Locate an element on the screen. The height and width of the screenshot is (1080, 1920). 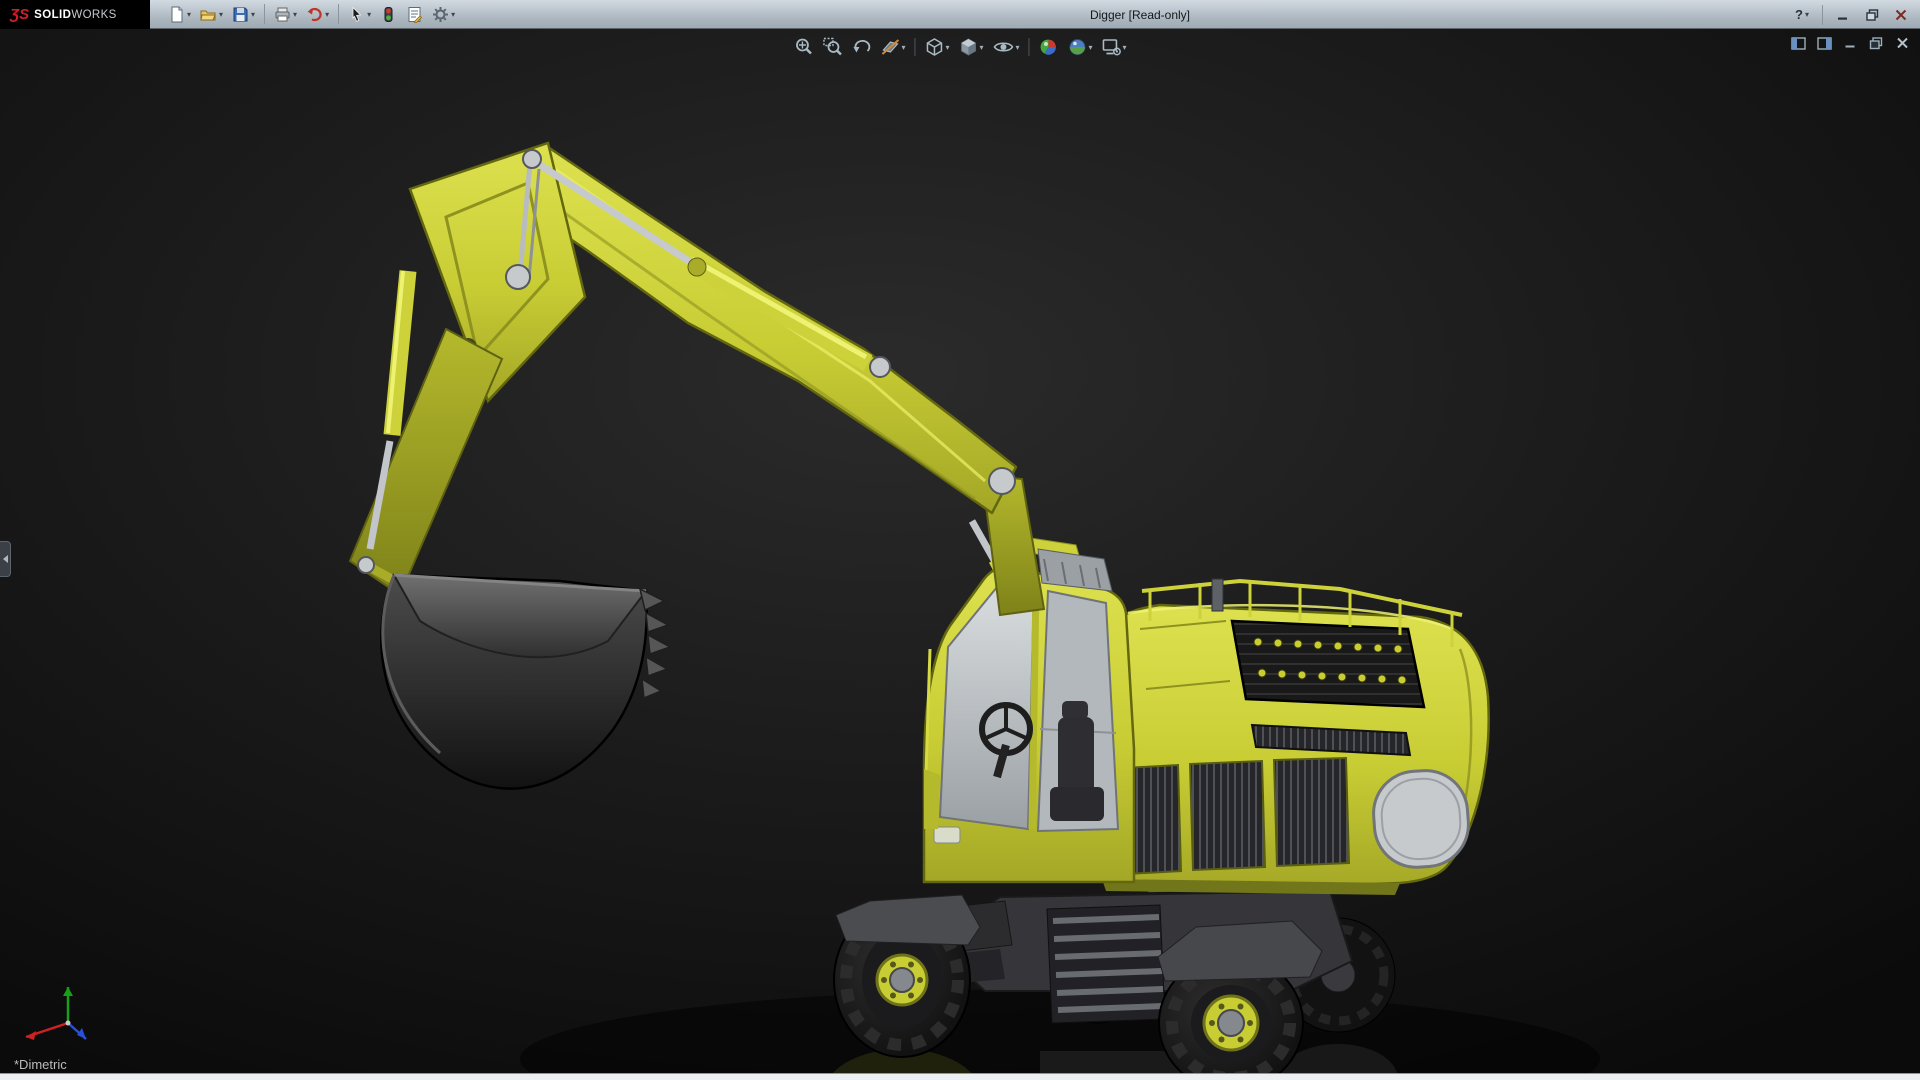
print-button is located at coordinates (285, 14).